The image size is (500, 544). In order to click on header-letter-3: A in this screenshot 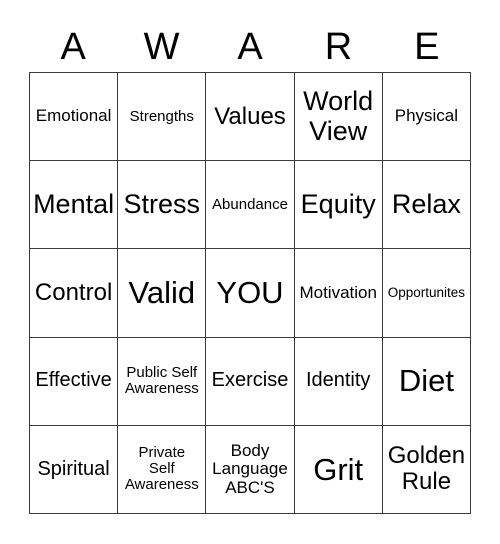, I will do `click(250, 47)`.